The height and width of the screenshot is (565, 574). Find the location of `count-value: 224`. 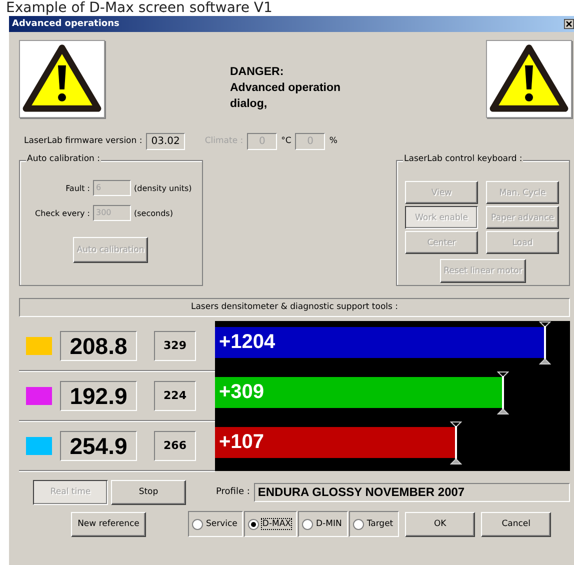

count-value: 224 is located at coordinates (175, 395).